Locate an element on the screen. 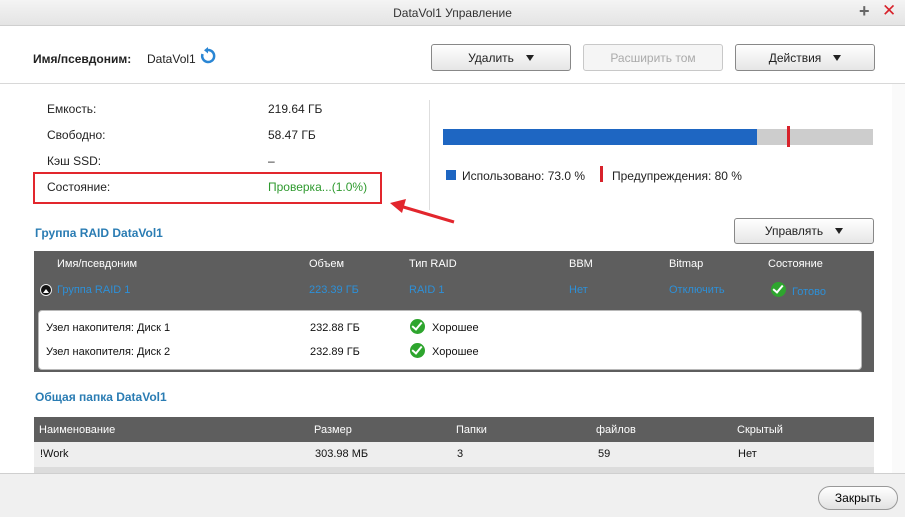  share-col-hidden: Скрытый is located at coordinates (760, 430).